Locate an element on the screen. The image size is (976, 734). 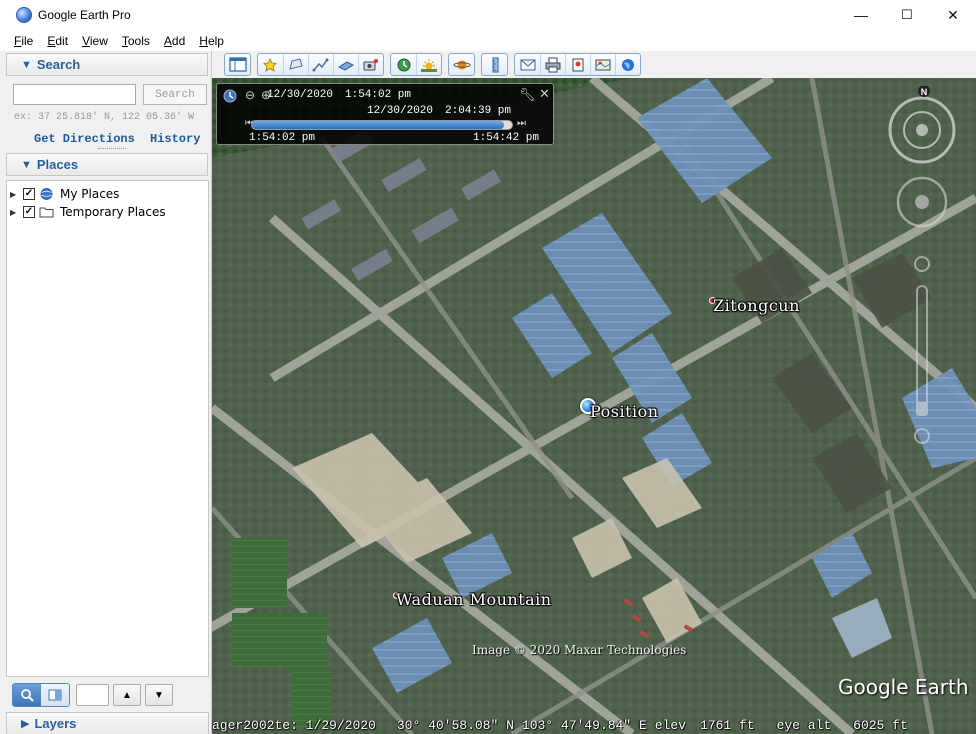
search-button: Search is located at coordinates (175, 94).